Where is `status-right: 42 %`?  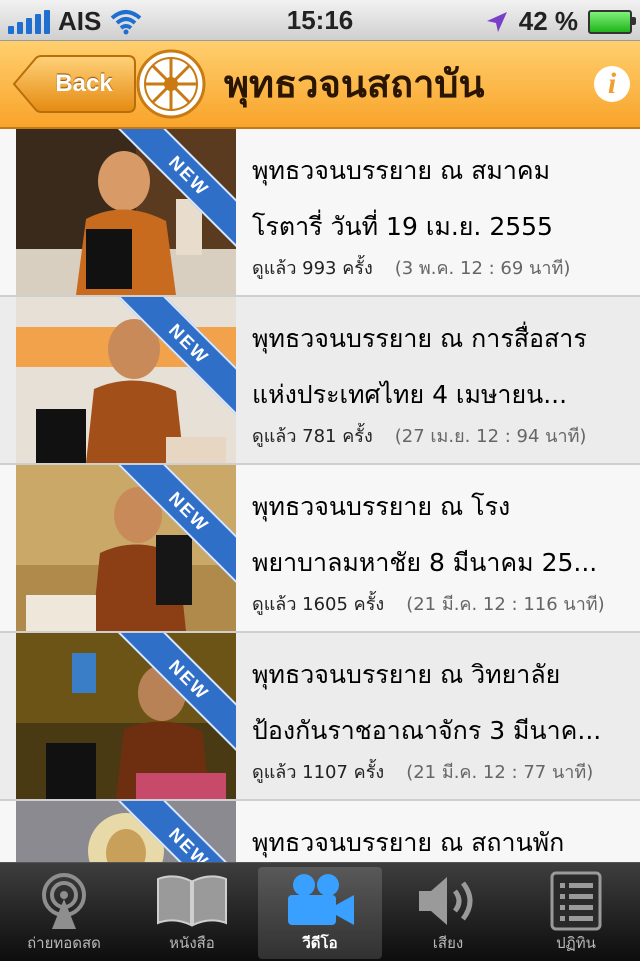 status-right: 42 % is located at coordinates (560, 21).